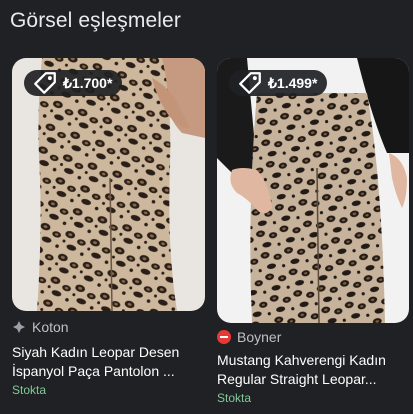 The height and width of the screenshot is (414, 413). Describe the element at coordinates (88, 82) in the screenshot. I see `price-text: ₺1.700*` at that location.